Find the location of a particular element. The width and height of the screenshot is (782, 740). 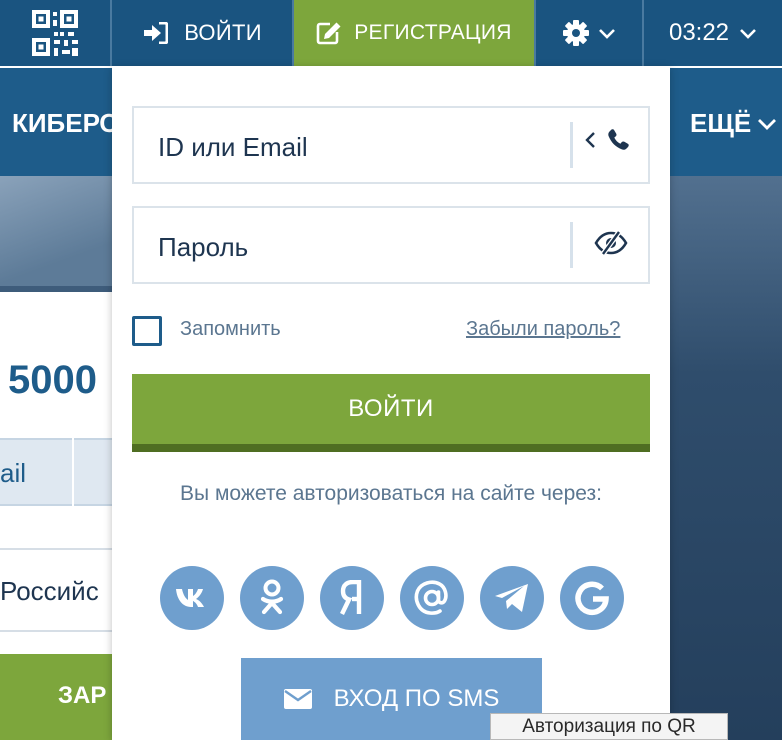

odnoklassniki-login-button is located at coordinates (272, 598).